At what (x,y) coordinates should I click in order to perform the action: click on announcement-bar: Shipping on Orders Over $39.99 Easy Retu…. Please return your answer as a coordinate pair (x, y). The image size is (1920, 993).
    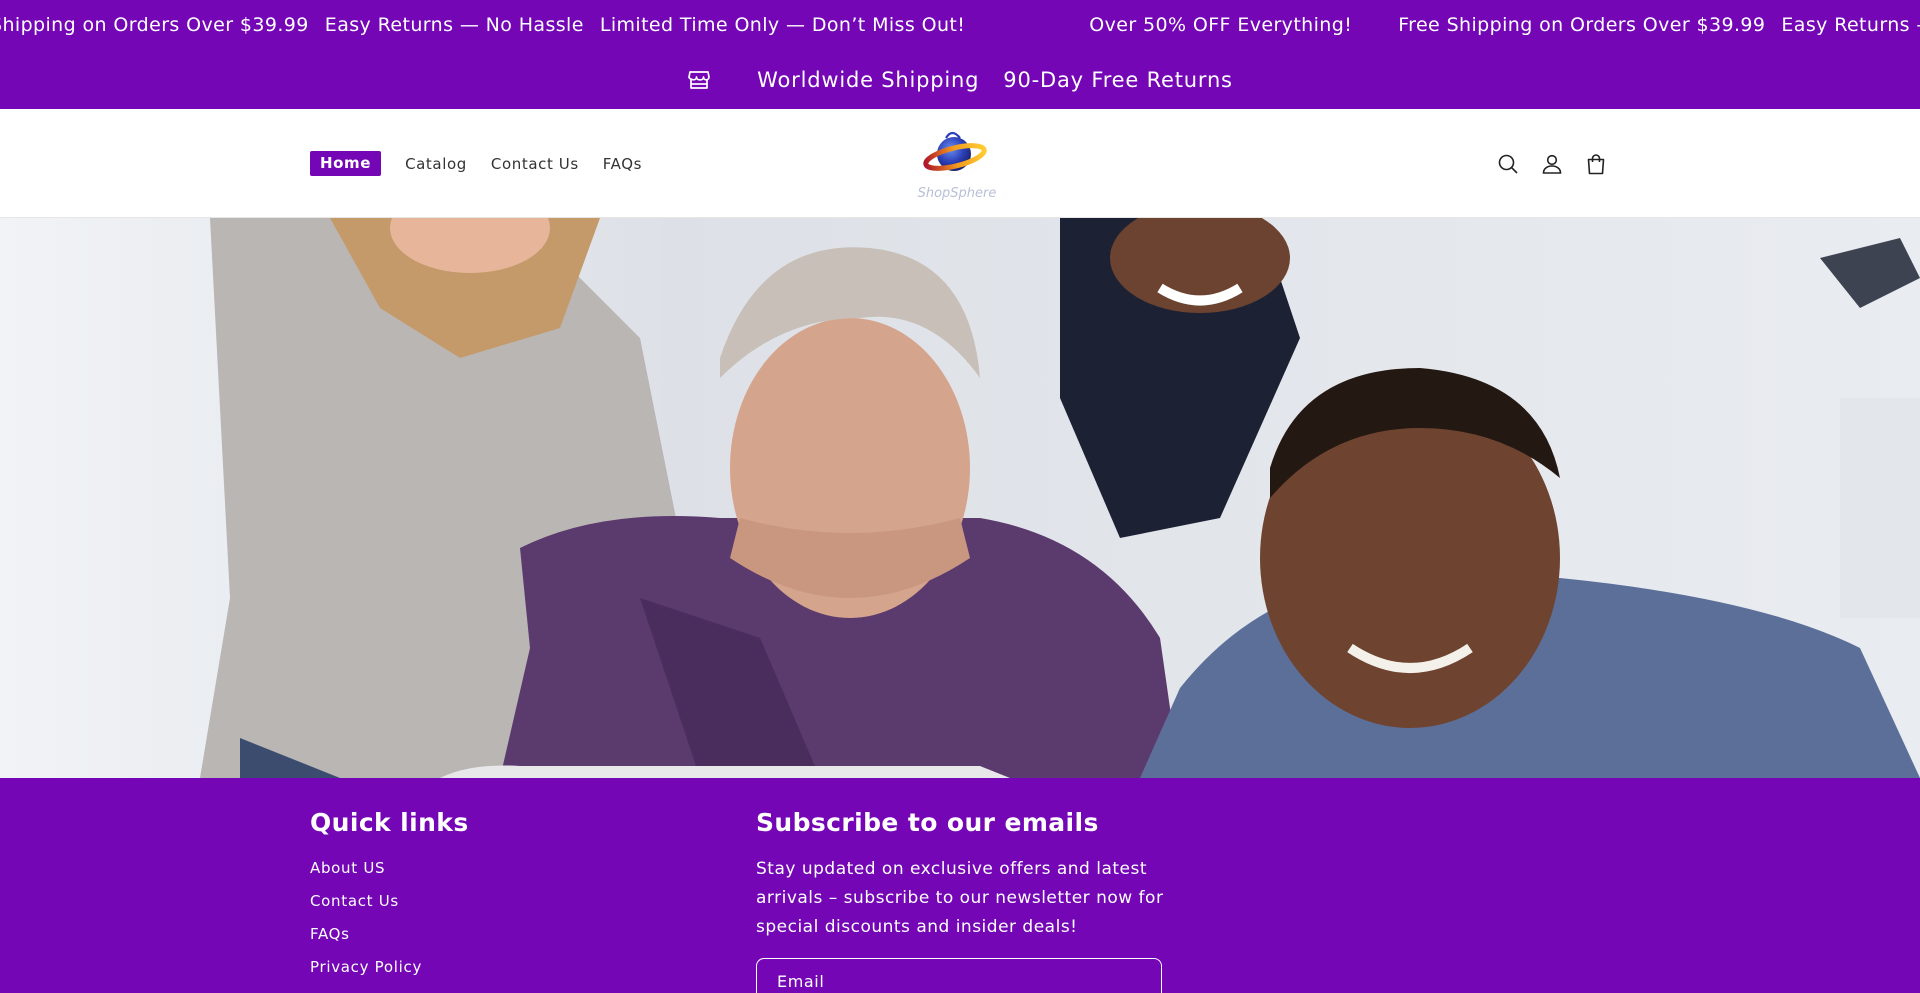
    Looking at the image, I should click on (960, 25).